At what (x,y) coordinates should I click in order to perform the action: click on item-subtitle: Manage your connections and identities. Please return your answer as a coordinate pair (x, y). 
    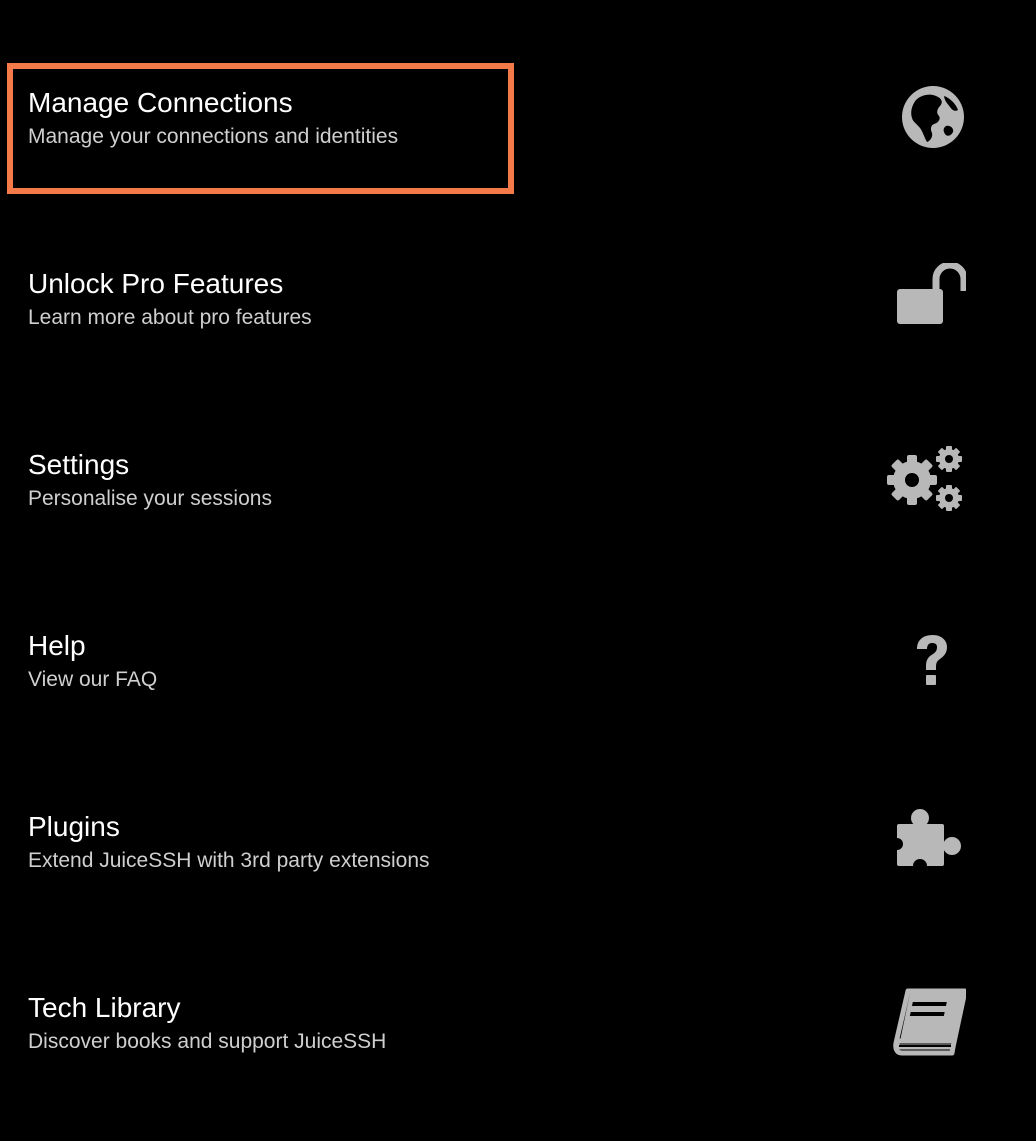
    Looking at the image, I should click on (213, 136).